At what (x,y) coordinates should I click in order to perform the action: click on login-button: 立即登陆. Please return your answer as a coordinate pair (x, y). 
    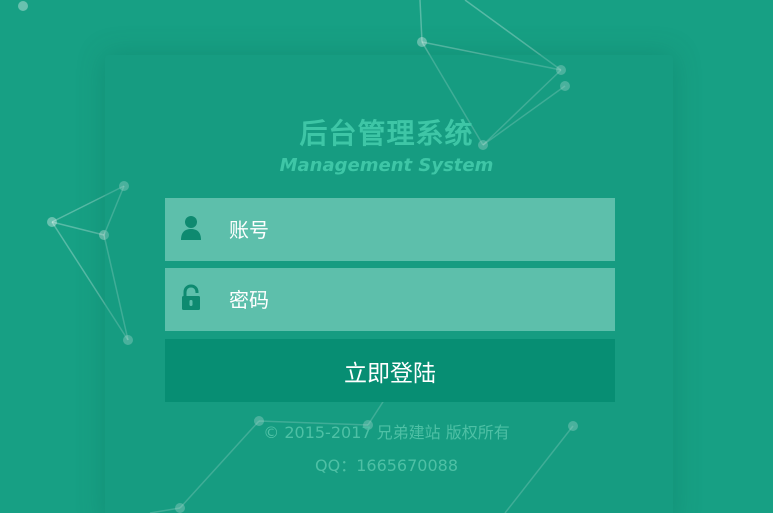
    Looking at the image, I should click on (390, 370).